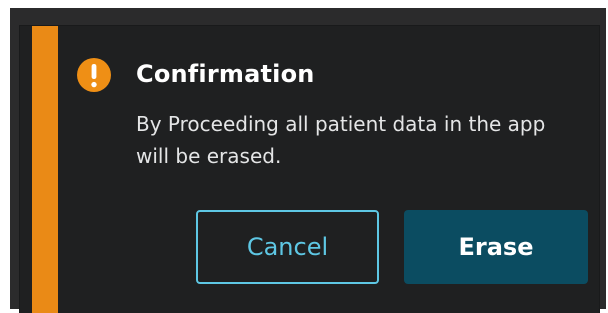  What do you see at coordinates (496, 247) in the screenshot?
I see `erase-button: Erase` at bounding box center [496, 247].